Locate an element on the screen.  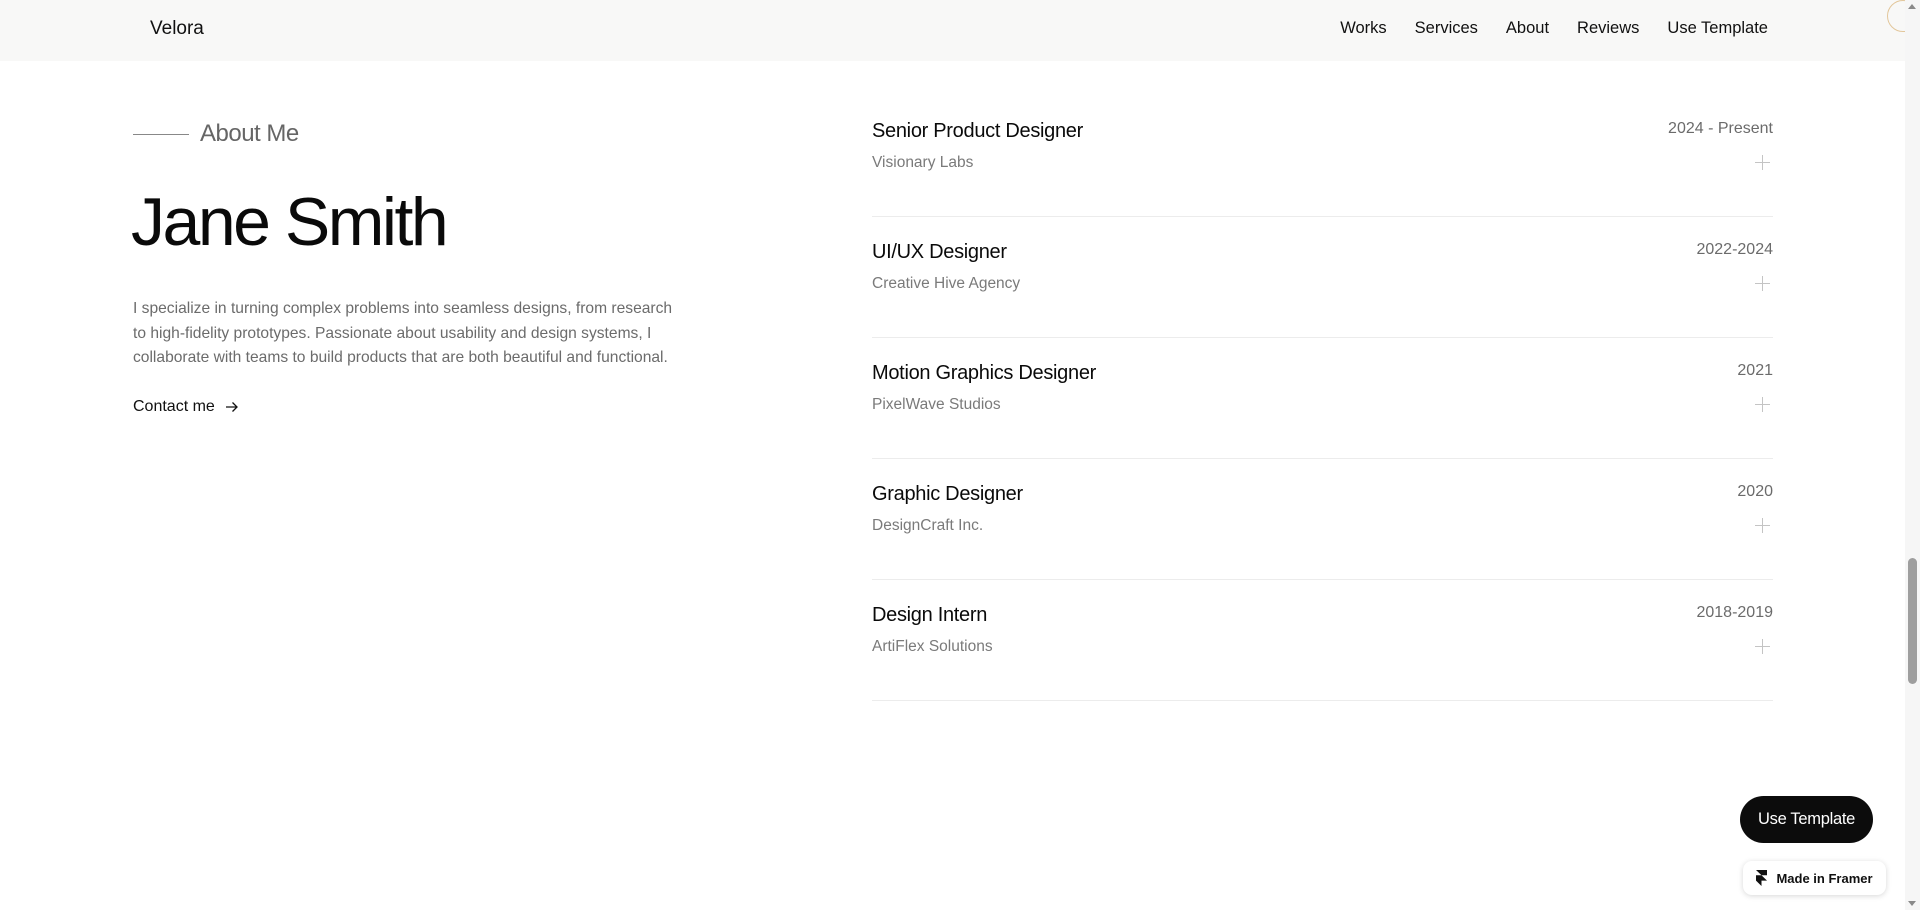
section-label-about: About Me is located at coordinates (216, 134).